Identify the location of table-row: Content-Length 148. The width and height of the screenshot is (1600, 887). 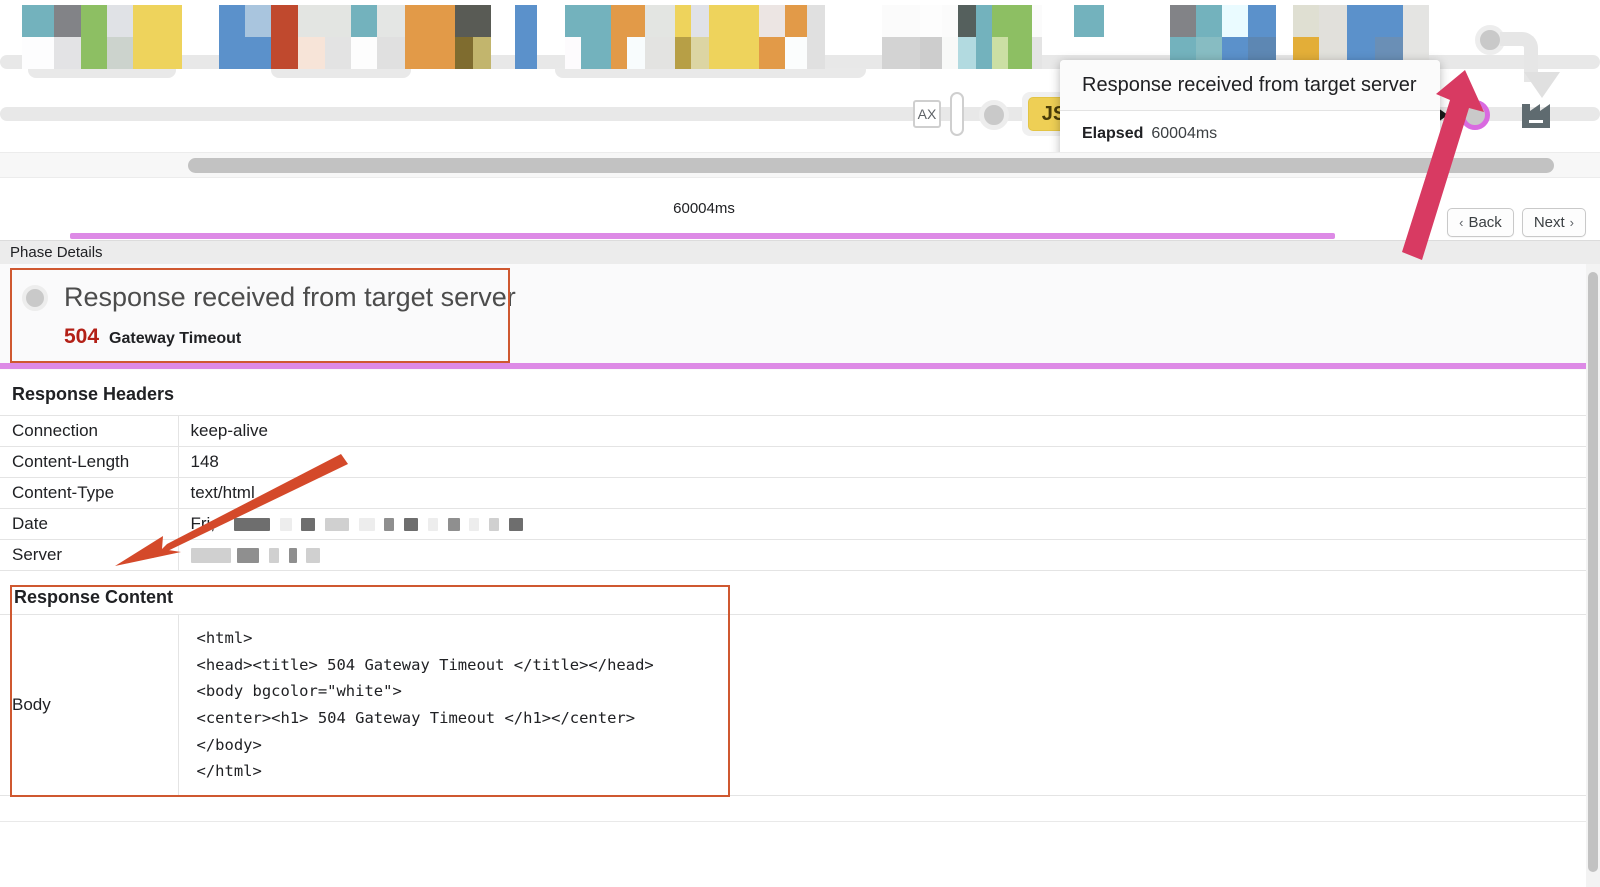
(793, 462).